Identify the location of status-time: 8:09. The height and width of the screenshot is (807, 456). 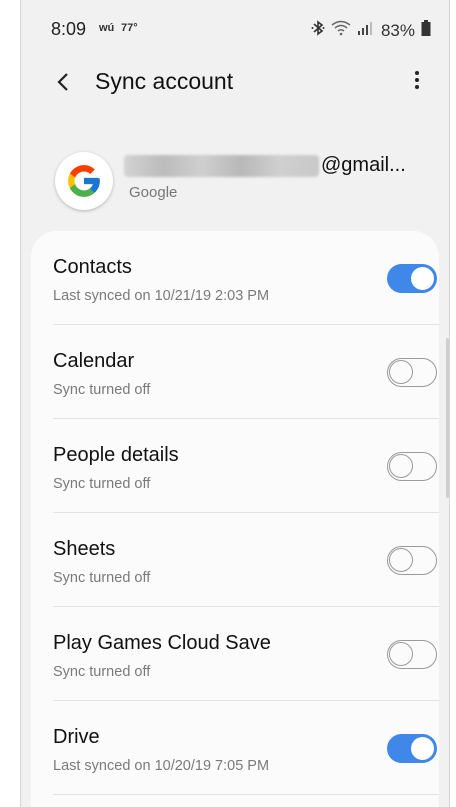
(69, 29).